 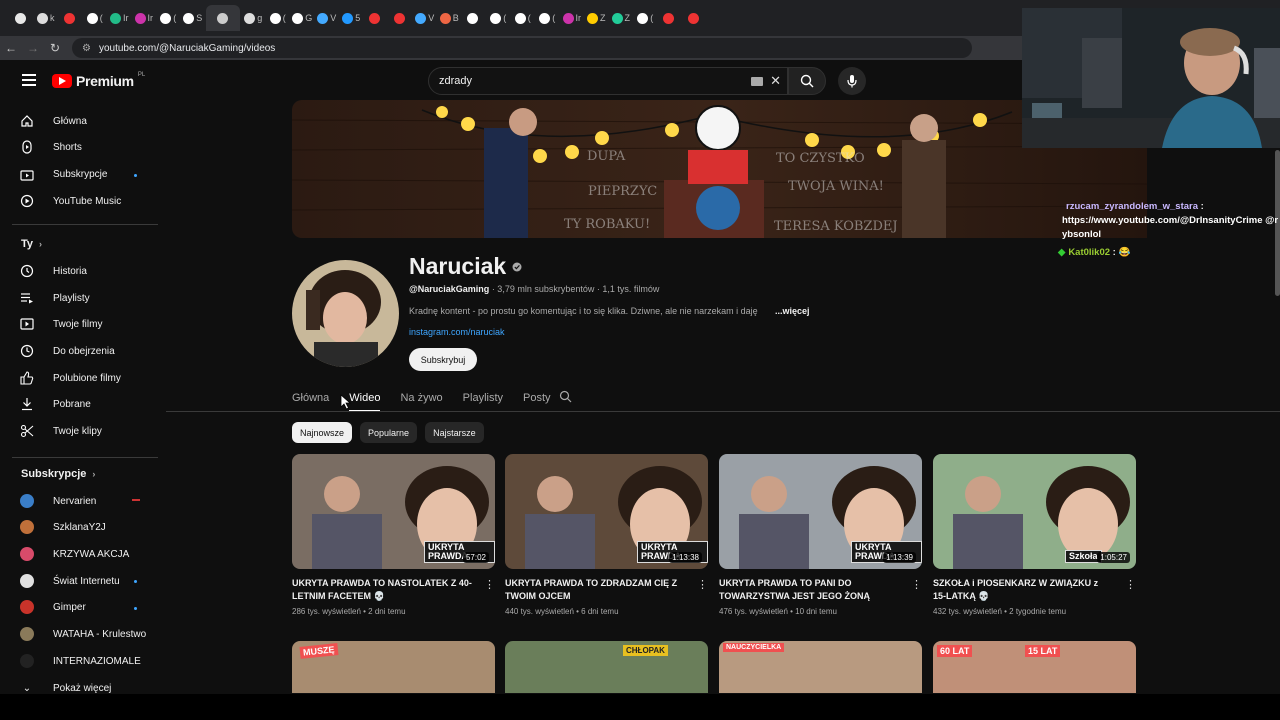 What do you see at coordinates (55, 48) in the screenshot?
I see `reload-icon: ↻` at bounding box center [55, 48].